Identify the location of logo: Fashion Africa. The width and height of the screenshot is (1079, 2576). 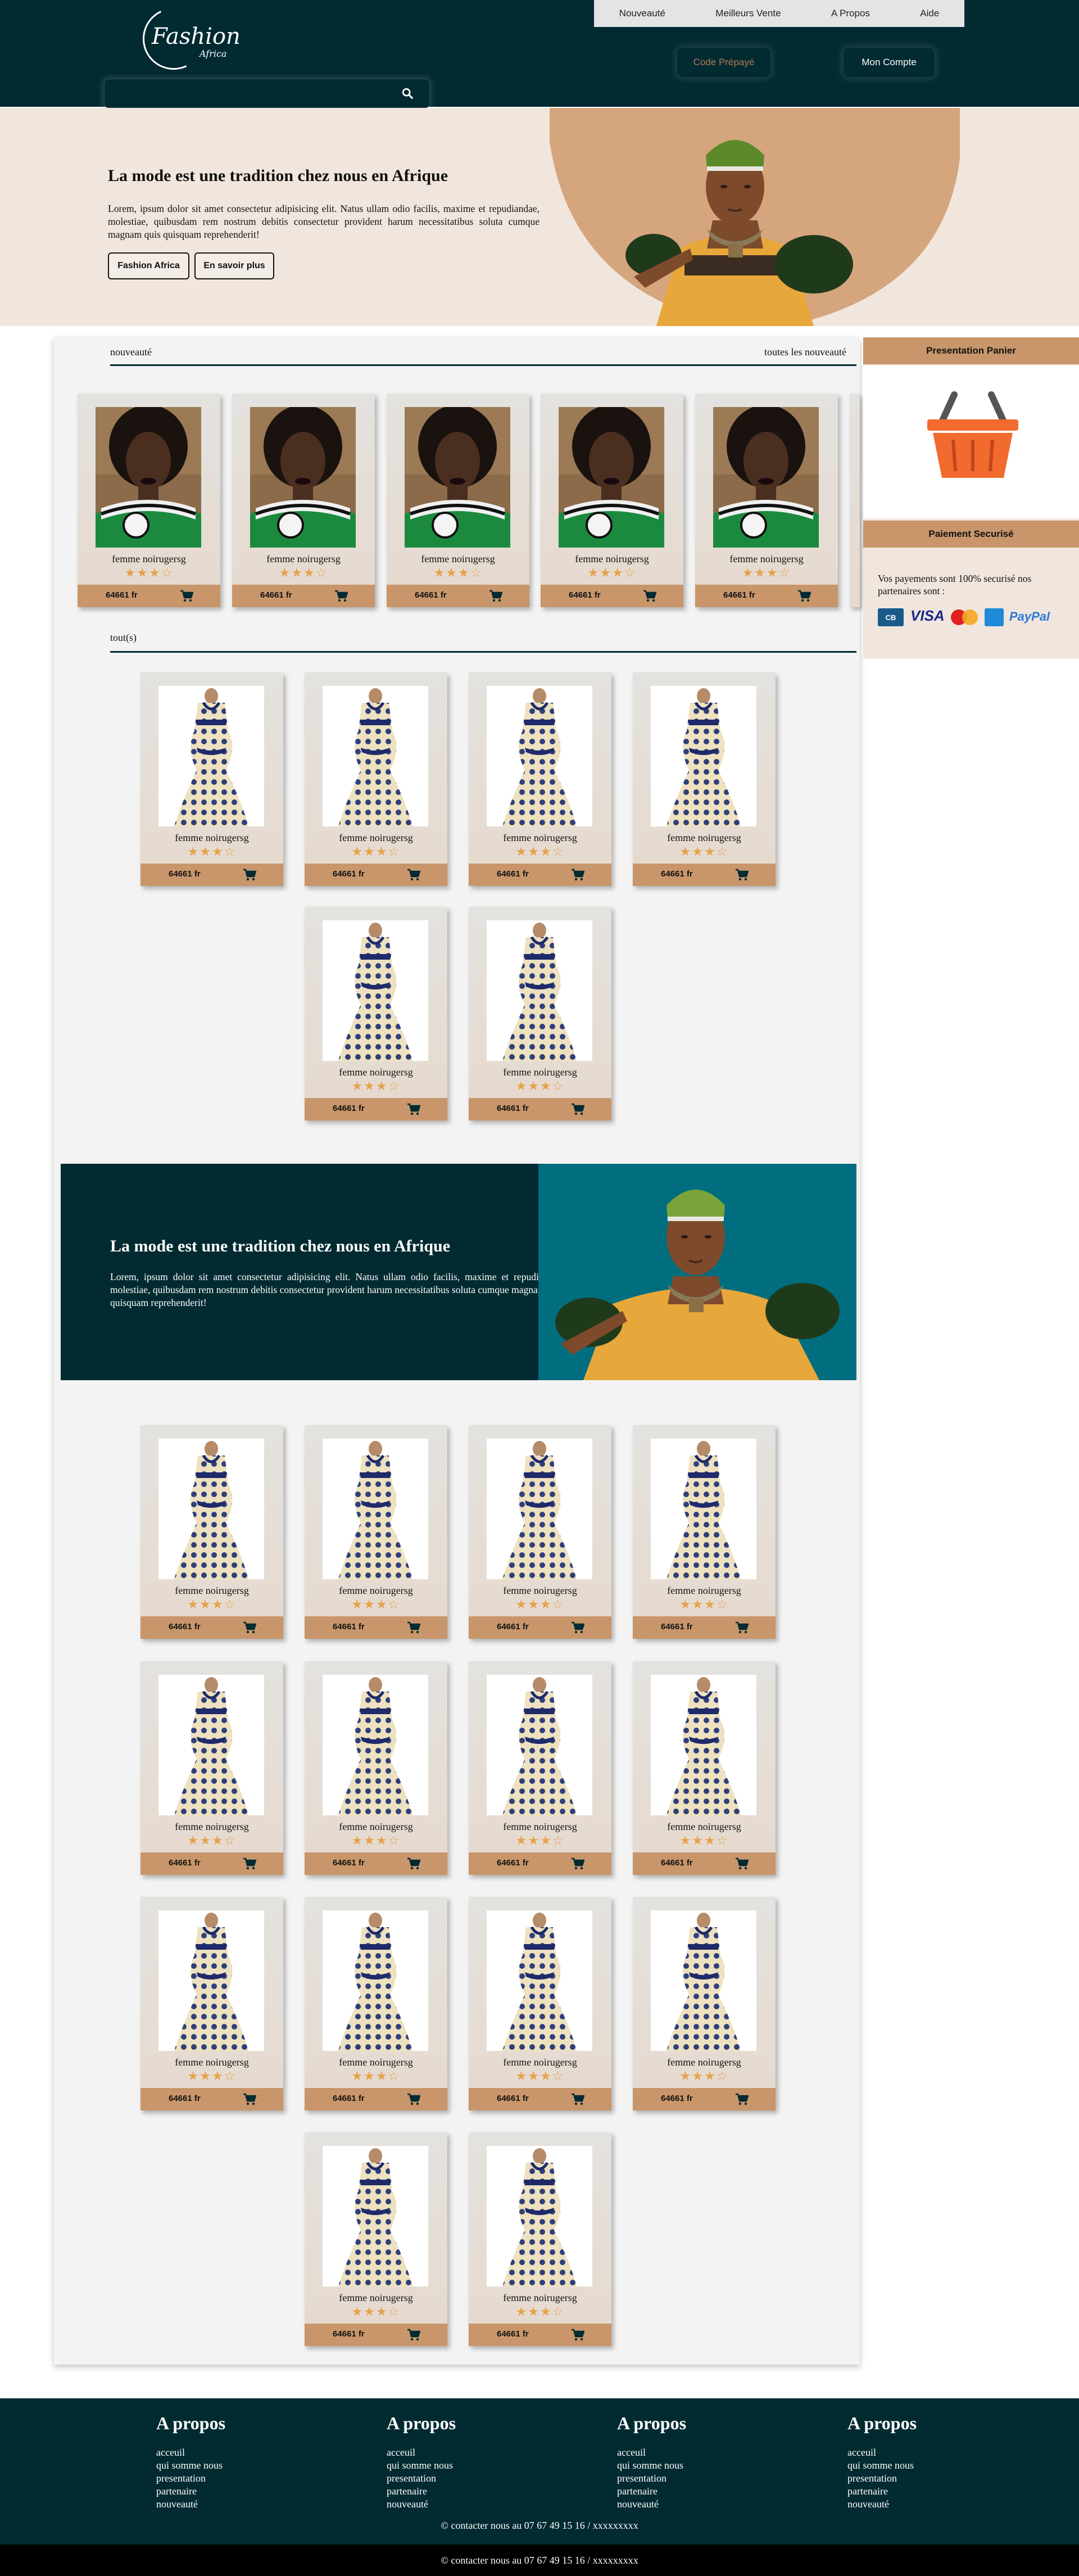
(188, 39).